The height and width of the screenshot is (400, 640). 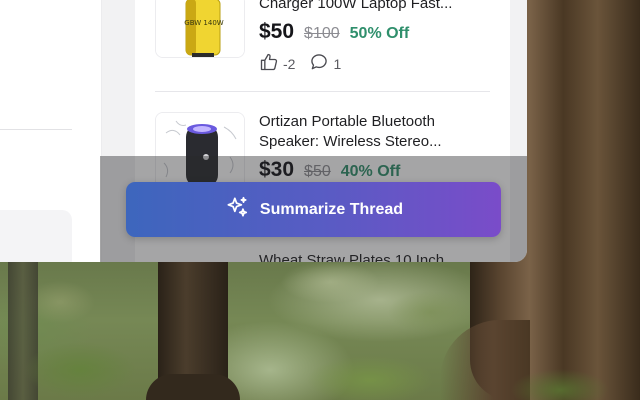 I want to click on deal-price-row: $50 $100 50% Off, so click(x=334, y=32).